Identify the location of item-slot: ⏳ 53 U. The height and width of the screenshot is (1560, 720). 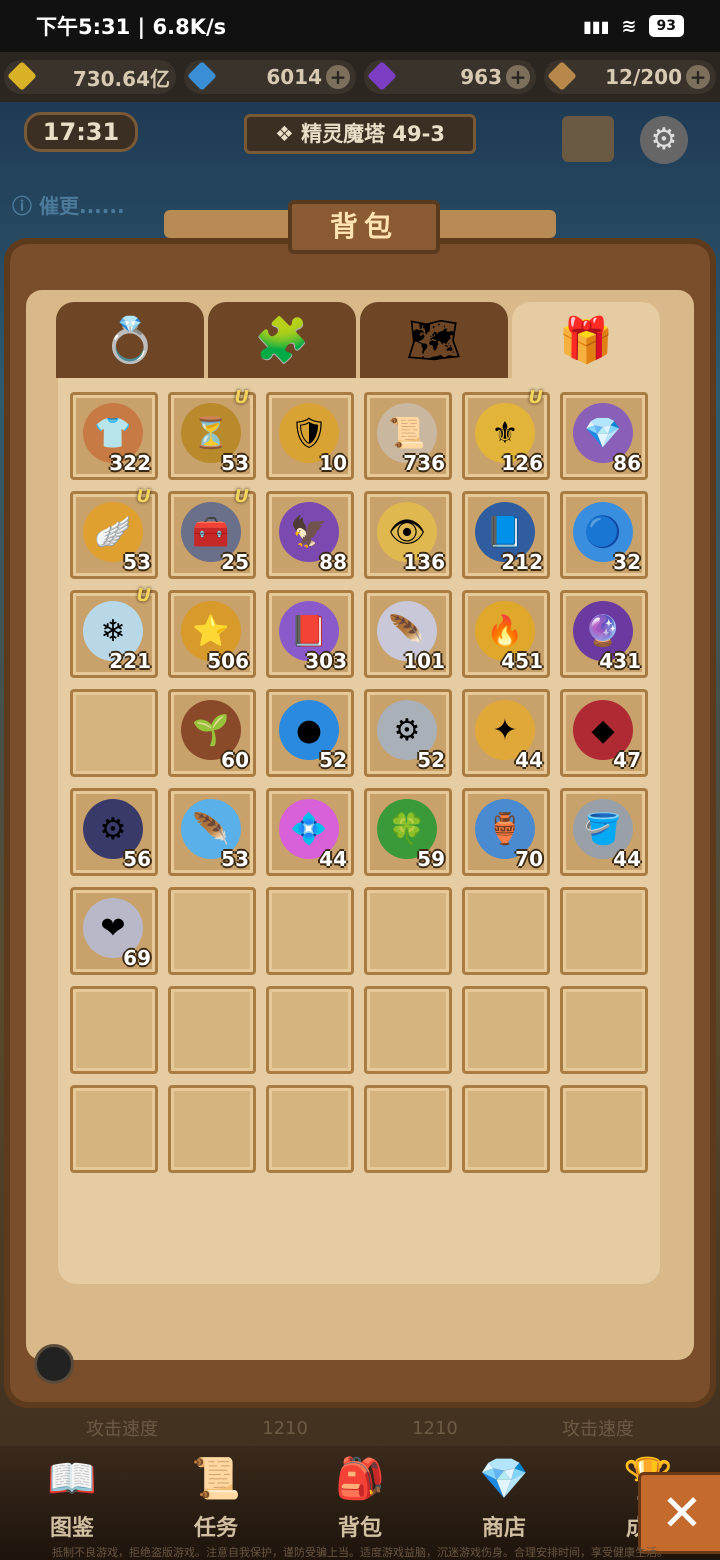
(212, 433).